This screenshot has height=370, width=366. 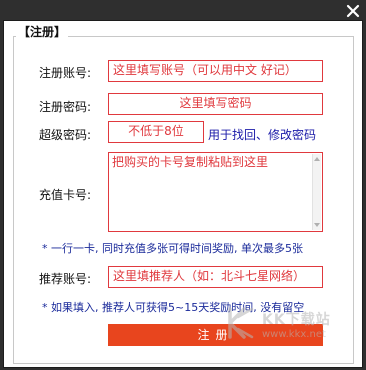 I want to click on super-password-label: 超级密码:, so click(x=65, y=135).